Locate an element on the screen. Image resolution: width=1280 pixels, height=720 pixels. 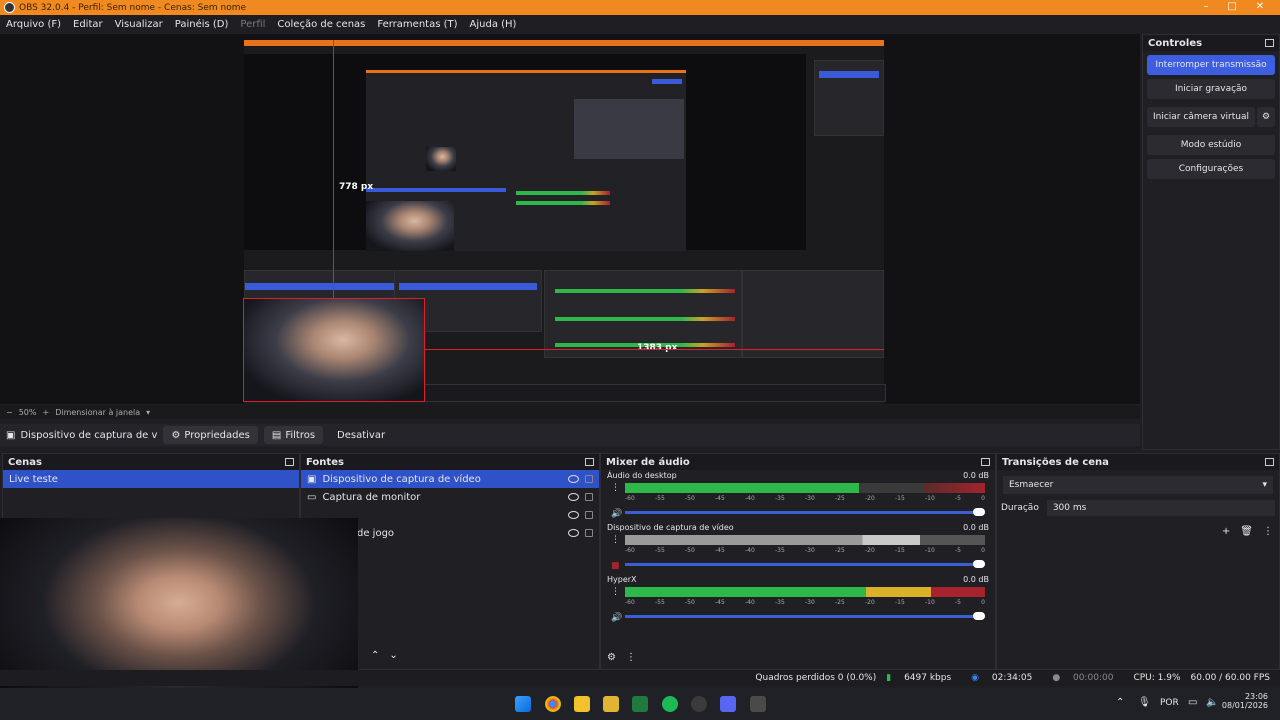
filter-icon: ▤ is located at coordinates (276, 435).